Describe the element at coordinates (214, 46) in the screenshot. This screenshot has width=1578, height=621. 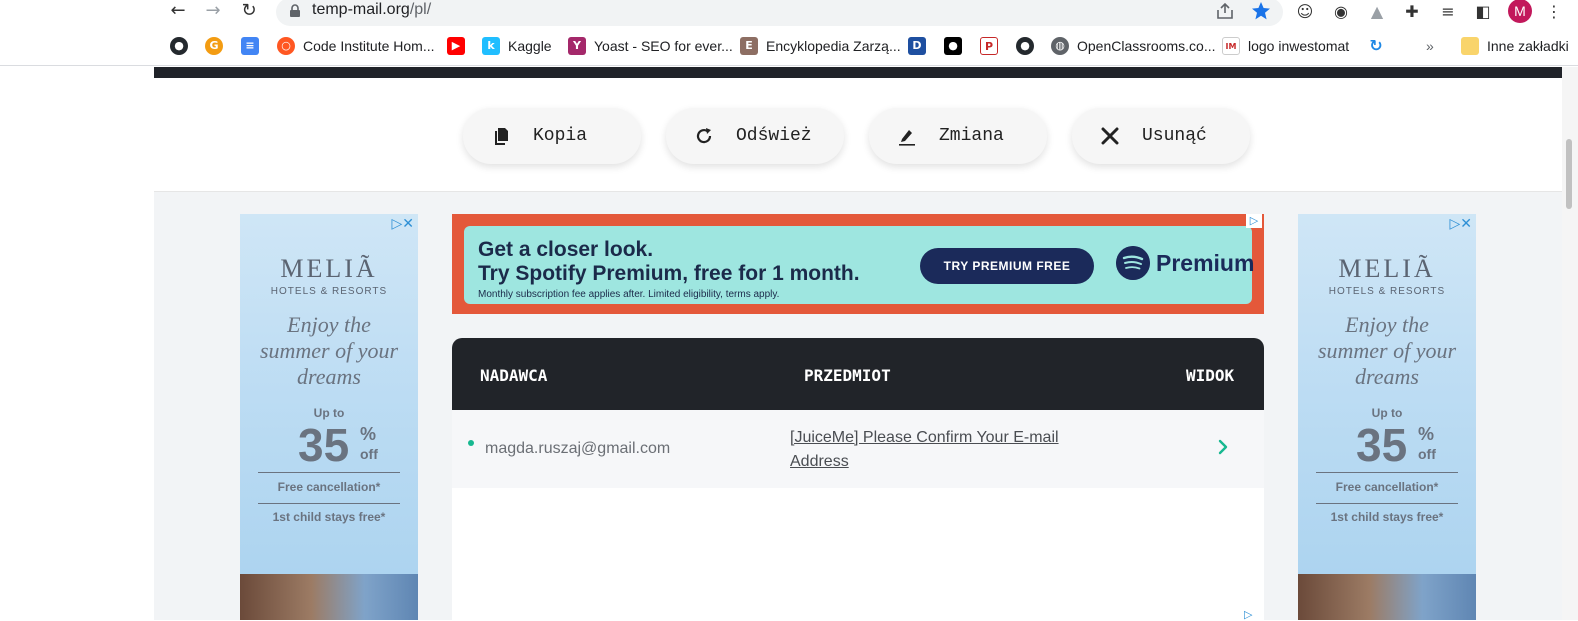
I see `g-logo-icon: G` at that location.